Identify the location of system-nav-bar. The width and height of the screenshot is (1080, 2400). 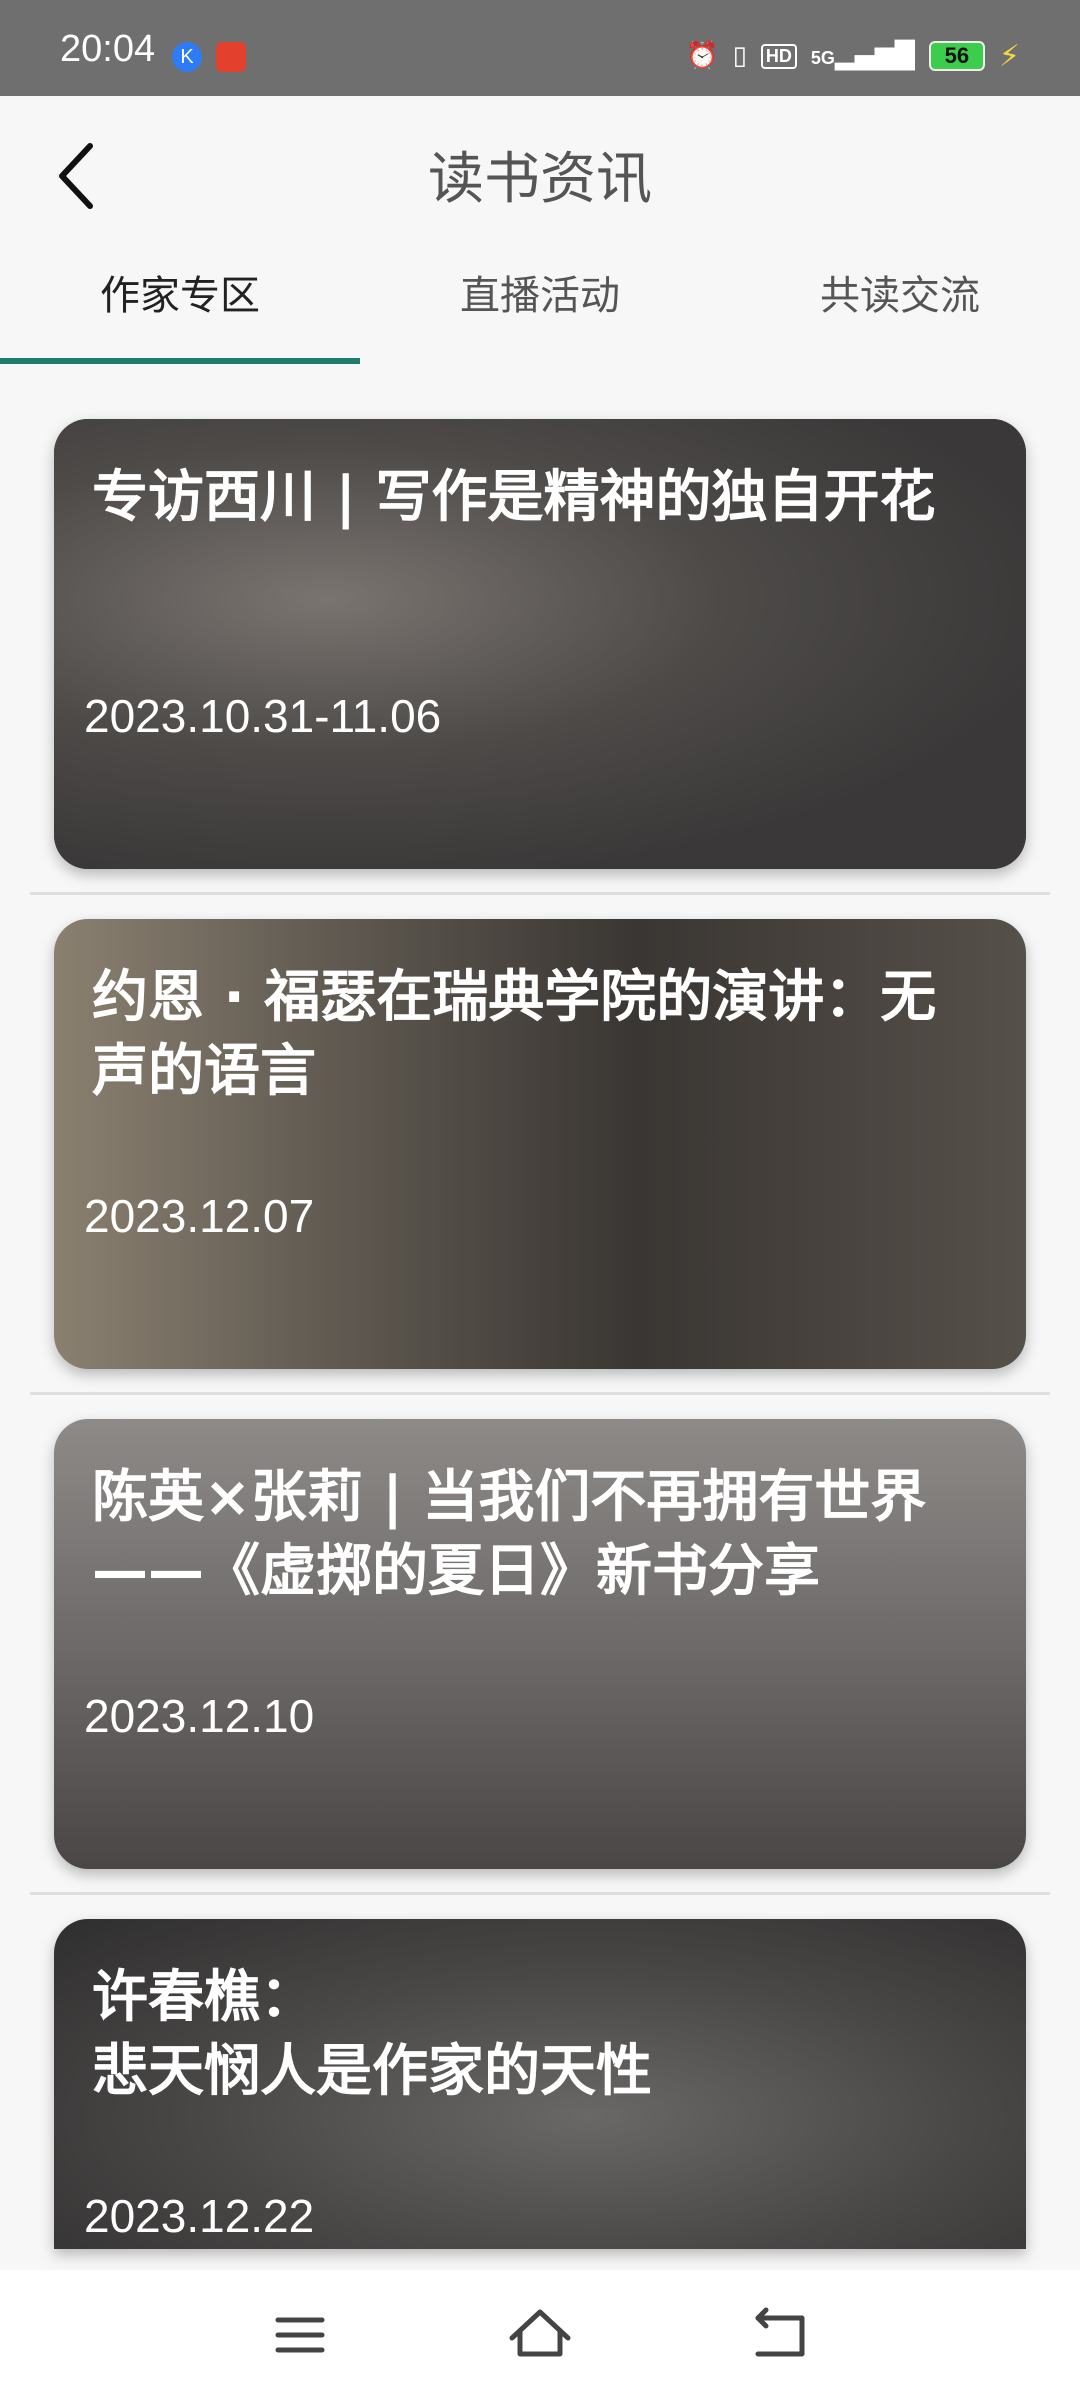
(540, 2335).